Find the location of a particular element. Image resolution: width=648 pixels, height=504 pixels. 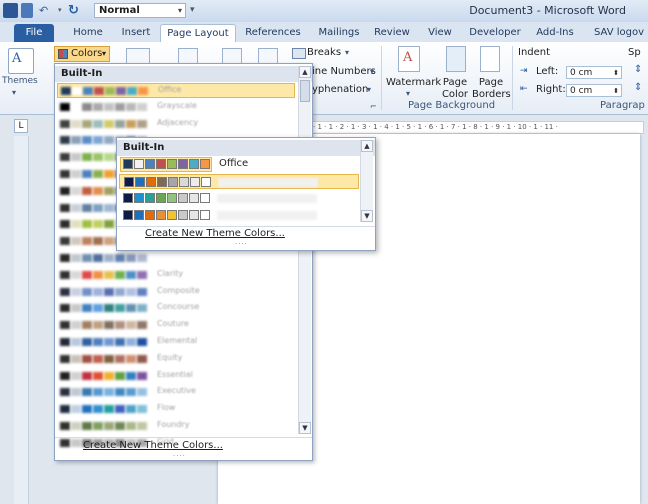

line-numbers-button: ine Numbers is located at coordinates (344, 71).